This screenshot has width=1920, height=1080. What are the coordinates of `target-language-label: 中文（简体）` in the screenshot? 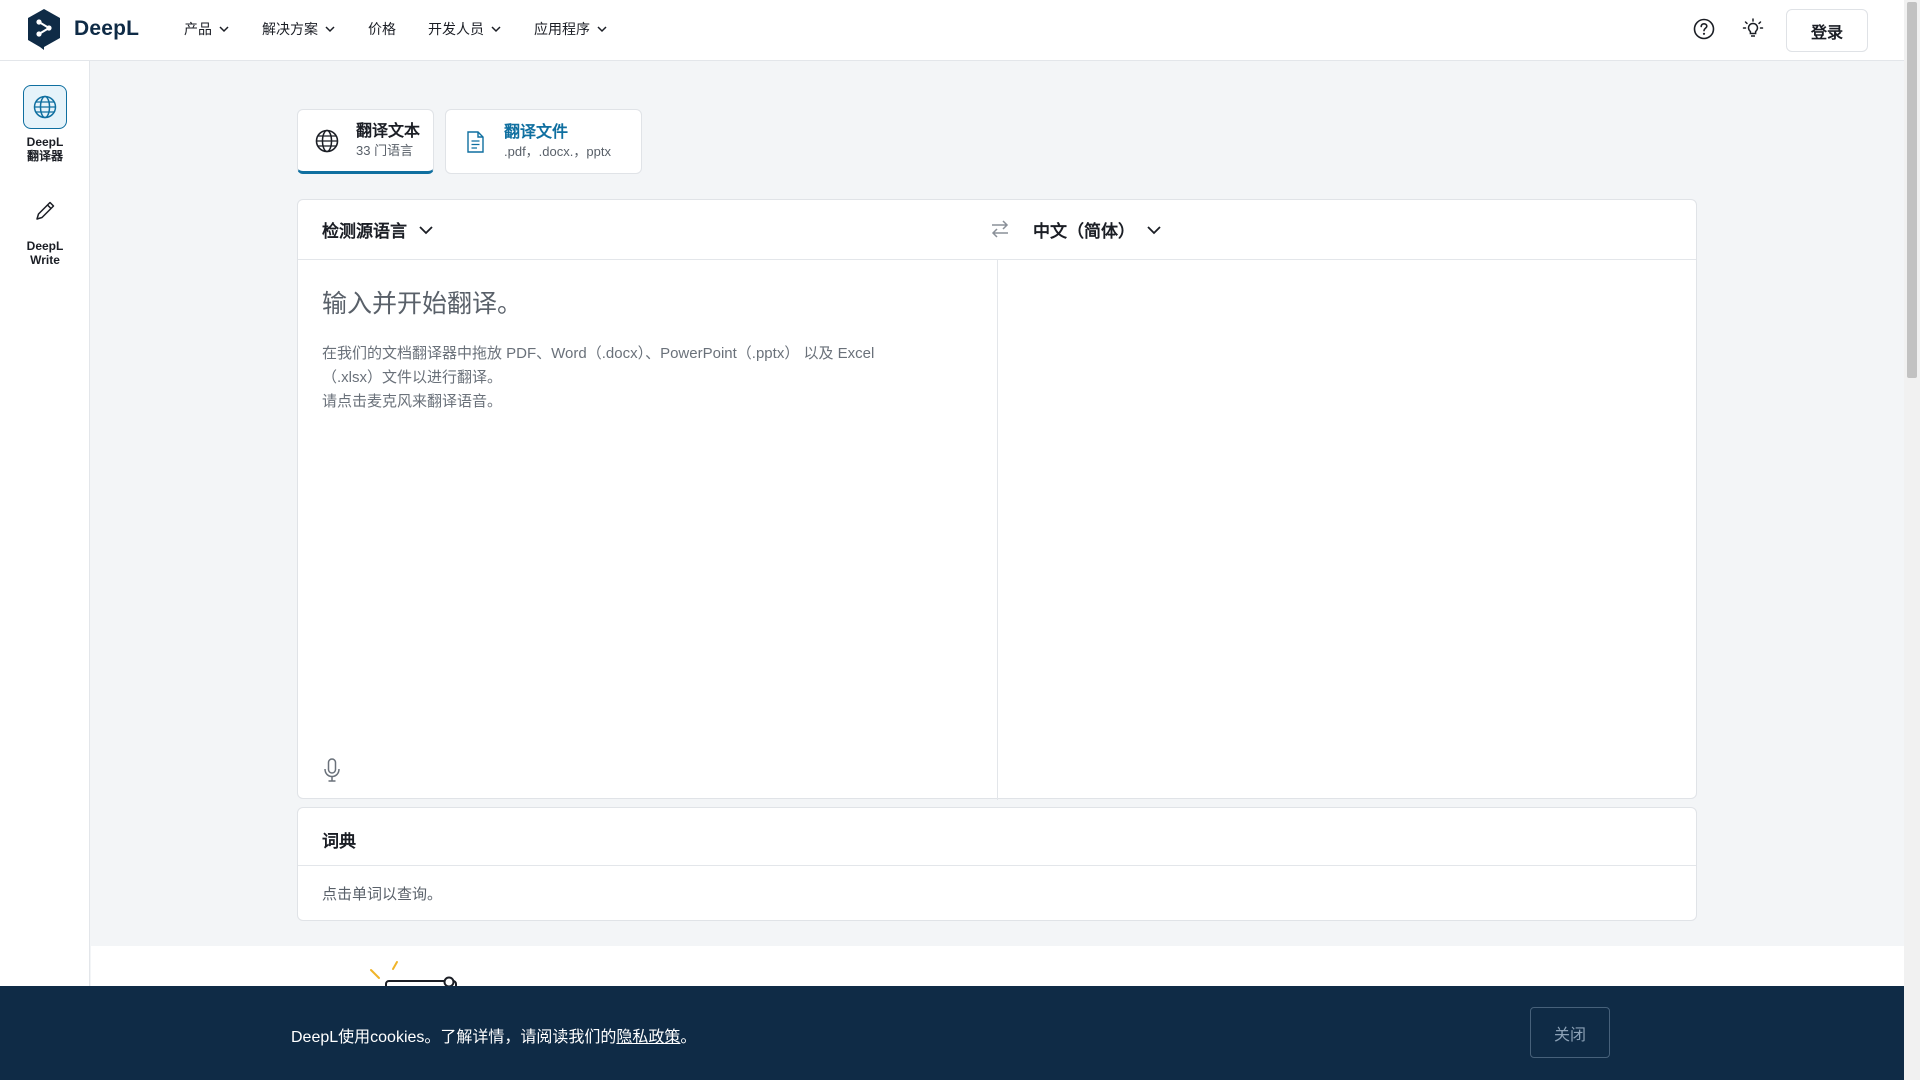 It's located at (1084, 231).